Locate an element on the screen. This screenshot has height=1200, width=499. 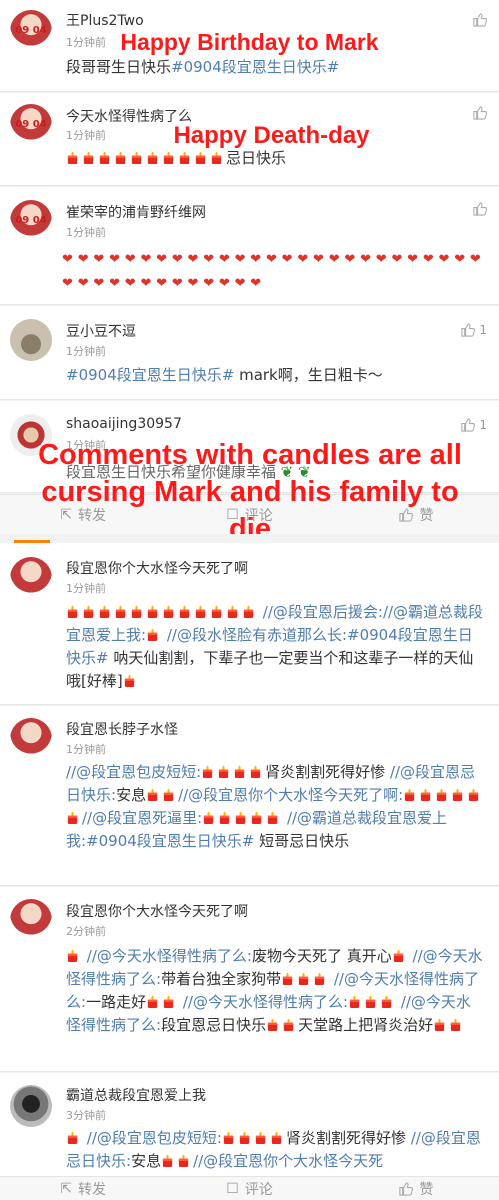
username: 豆小豆不逗 is located at coordinates (101, 331).